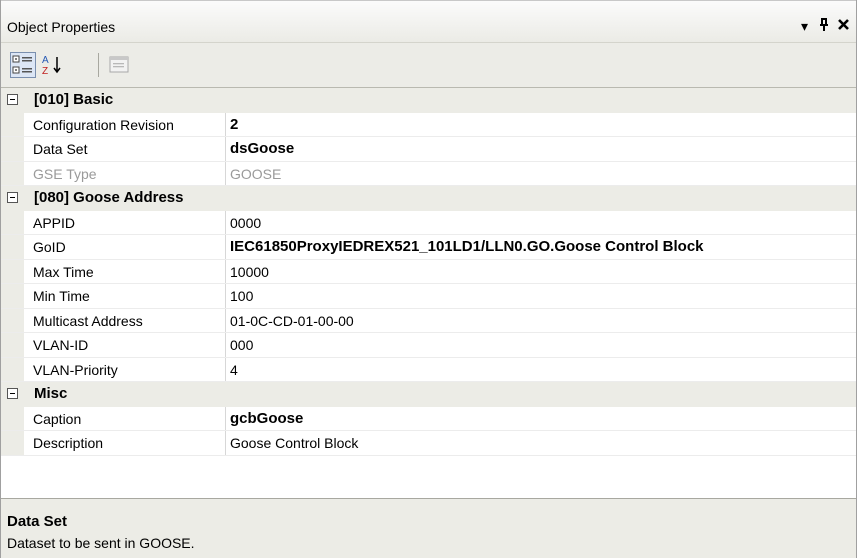 The image size is (857, 558). I want to click on property-row: APPID 0000, so click(428, 222).